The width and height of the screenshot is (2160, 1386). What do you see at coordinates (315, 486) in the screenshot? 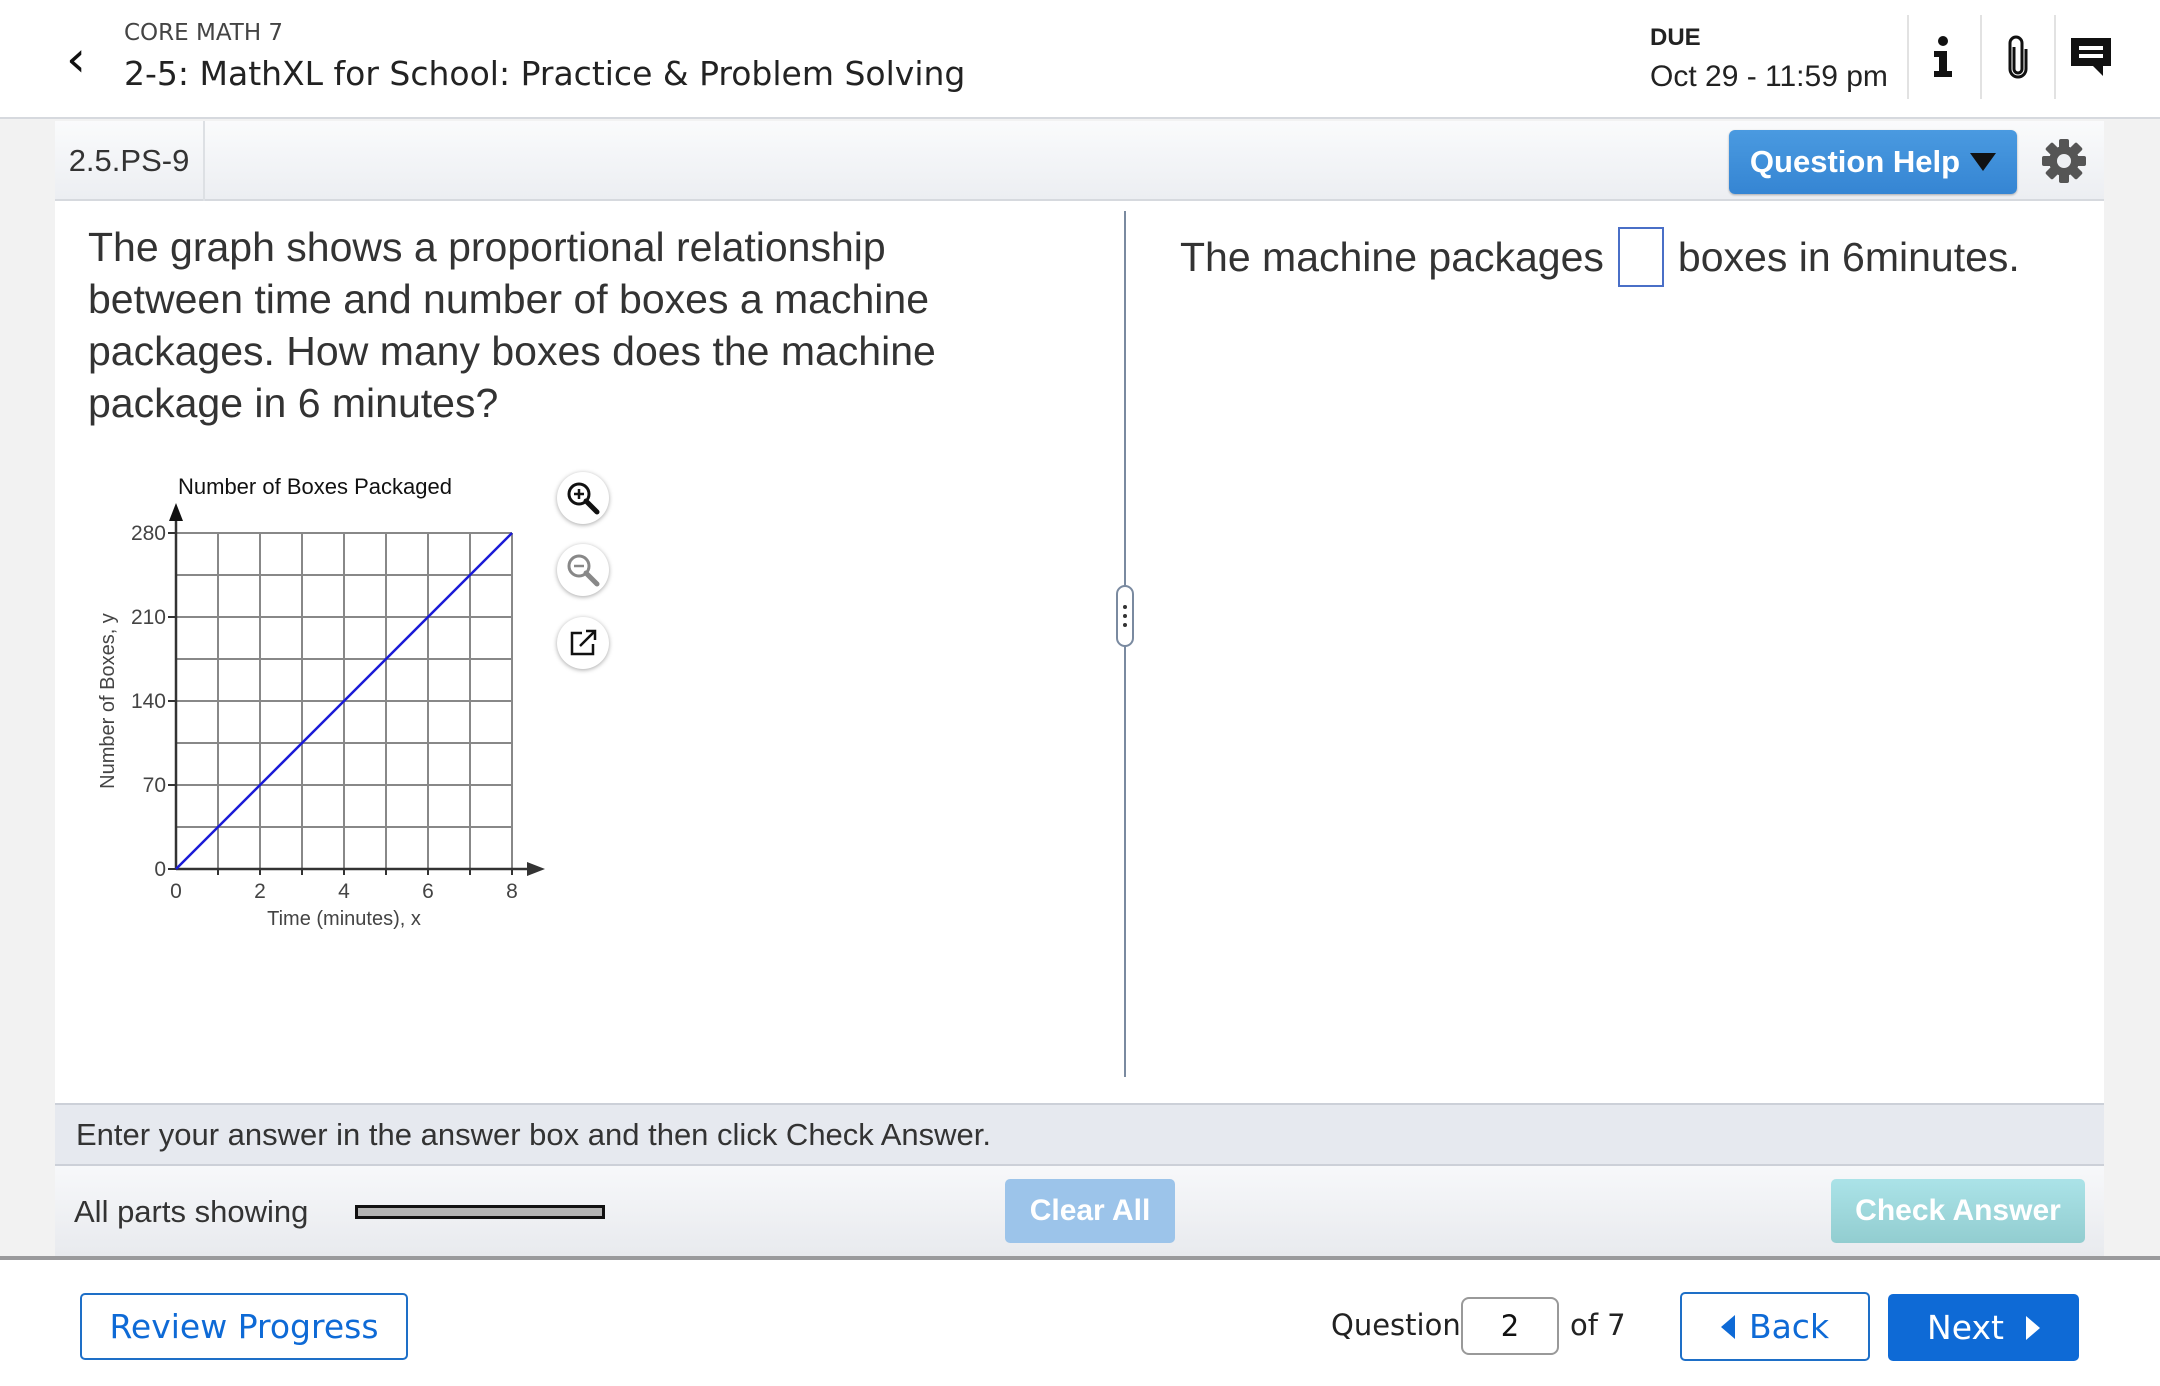
I see `chart-title: Number of Boxes Packaged` at bounding box center [315, 486].